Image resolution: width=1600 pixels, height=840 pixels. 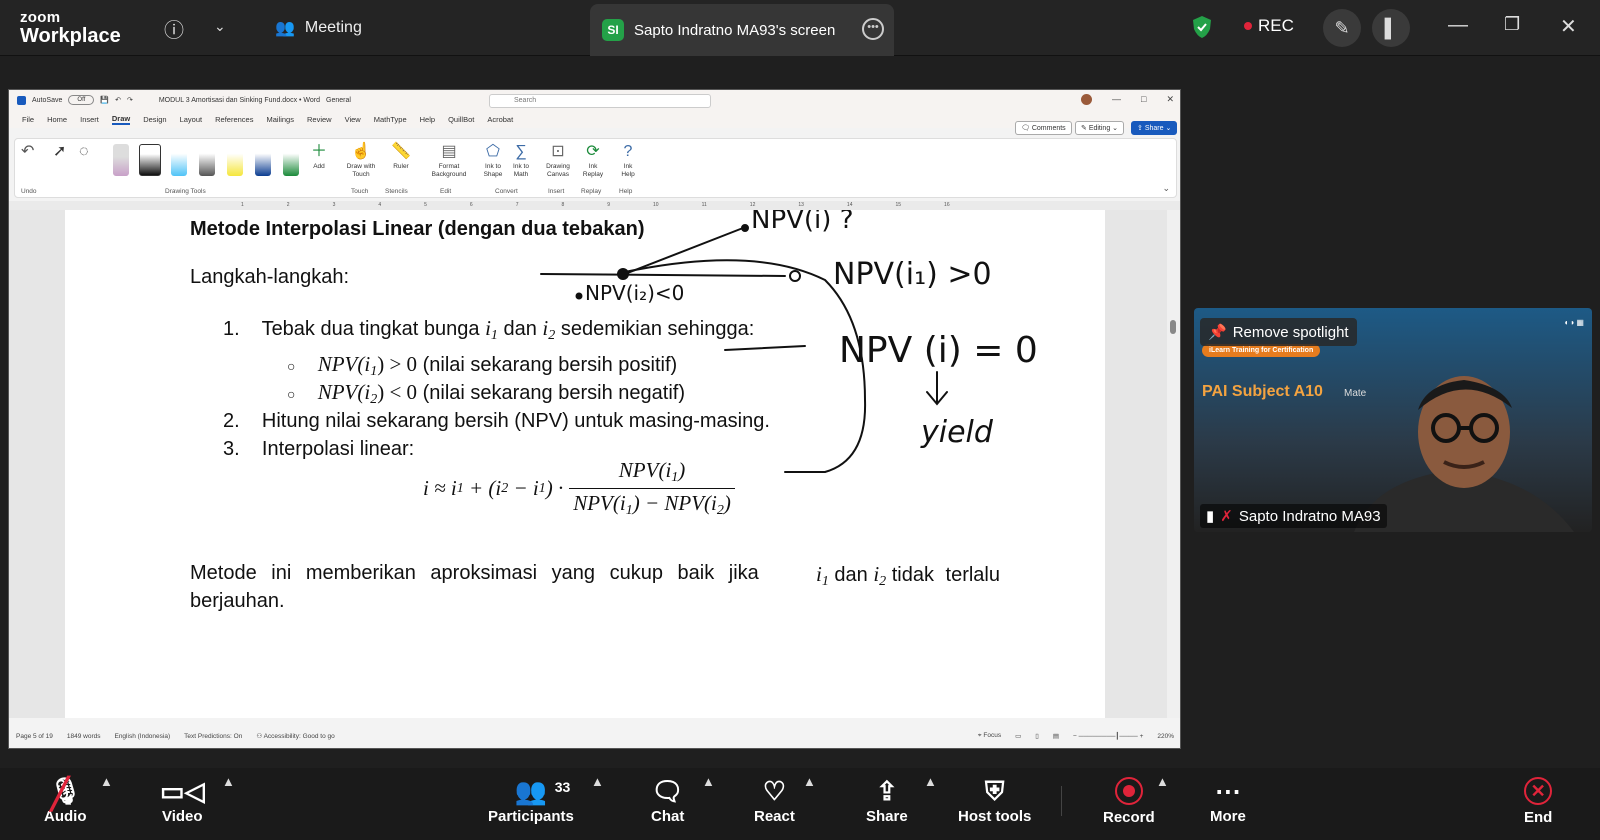 I want to click on ink-to-shape-button: ⬠ Ink to Shape, so click(x=493, y=160).